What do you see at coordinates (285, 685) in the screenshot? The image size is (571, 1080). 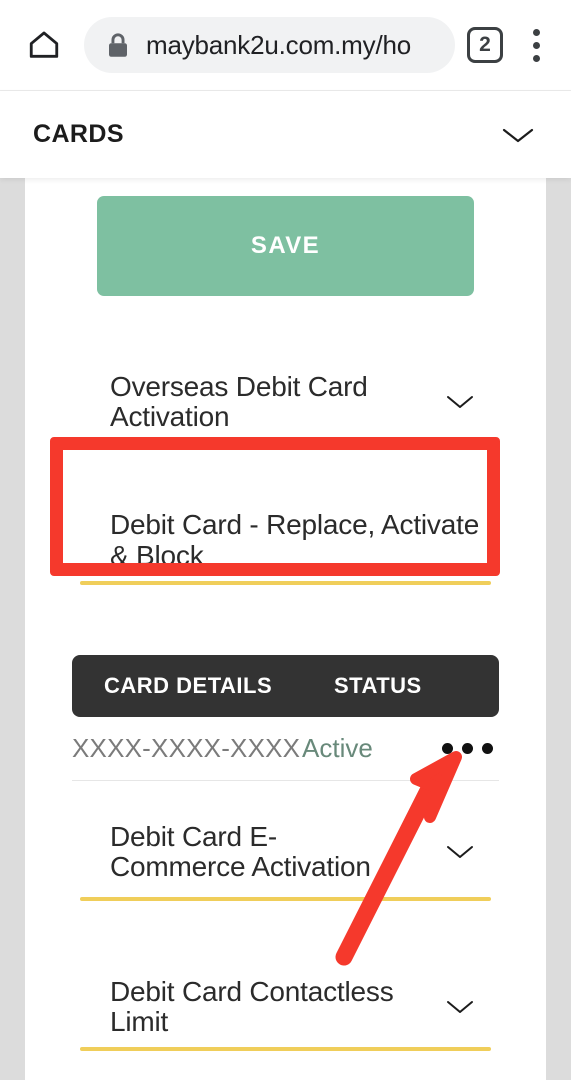 I see `card-table-header-row: CARD DETAILS STATUS` at bounding box center [285, 685].